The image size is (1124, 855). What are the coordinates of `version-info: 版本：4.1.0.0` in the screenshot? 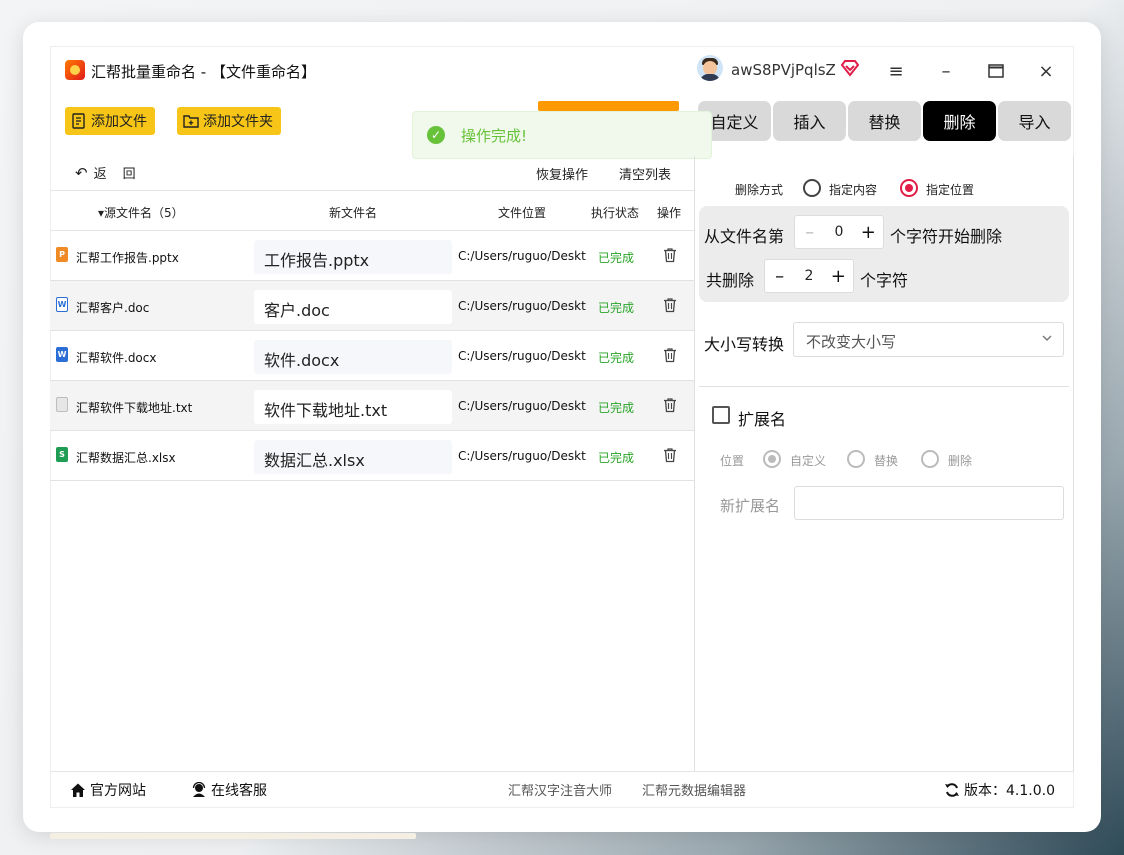 It's located at (999, 790).